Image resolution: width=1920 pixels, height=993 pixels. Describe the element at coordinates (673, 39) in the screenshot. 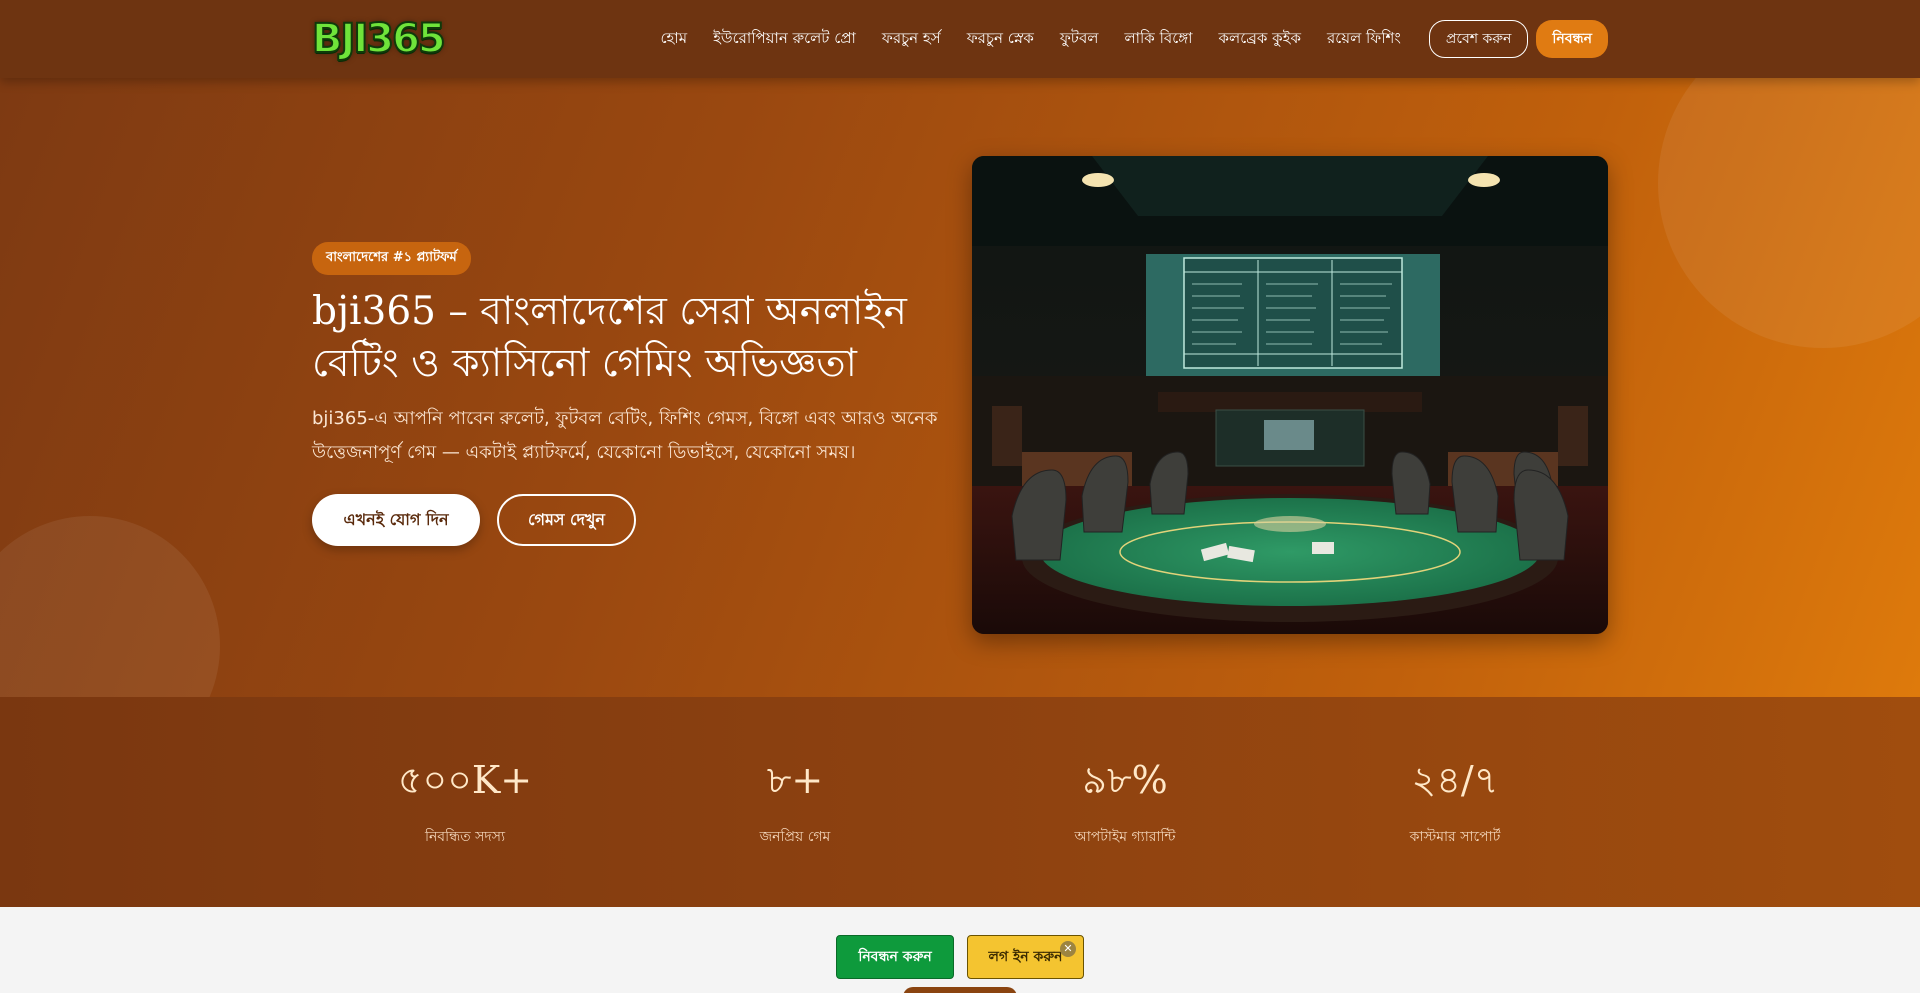

I see `nav-item-home: হোম` at that location.